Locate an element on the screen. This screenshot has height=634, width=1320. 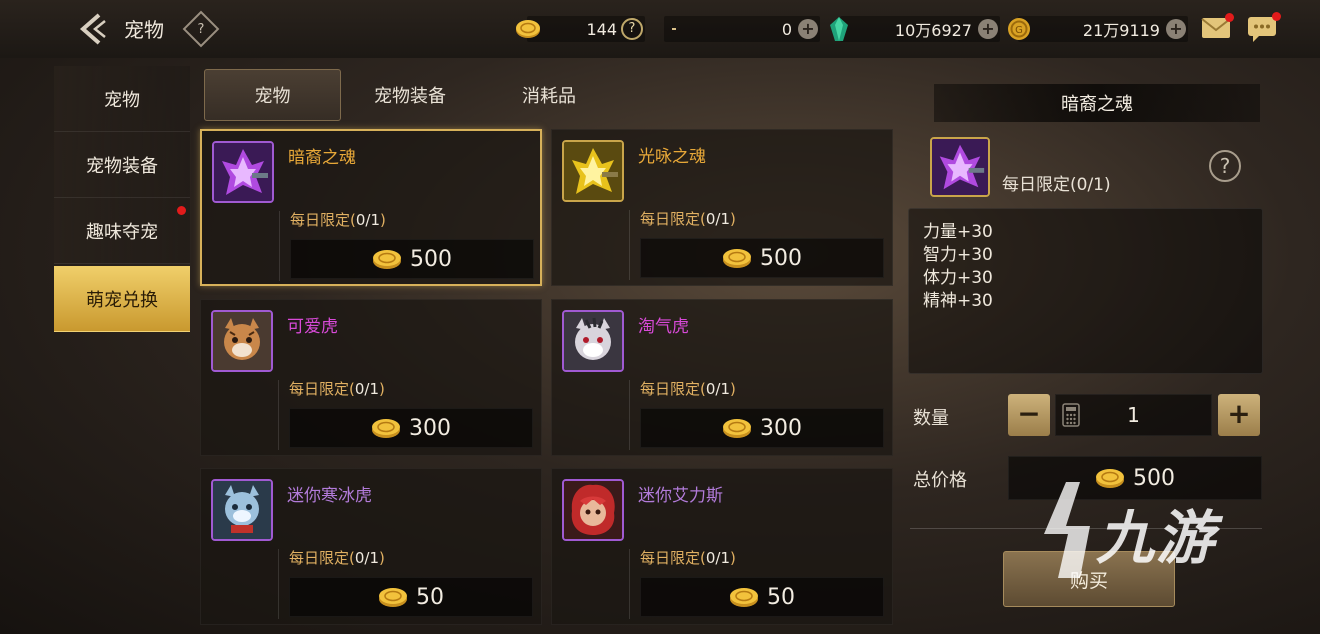
nav-item-label: 萌宠兑换 is located at coordinates (122, 300).